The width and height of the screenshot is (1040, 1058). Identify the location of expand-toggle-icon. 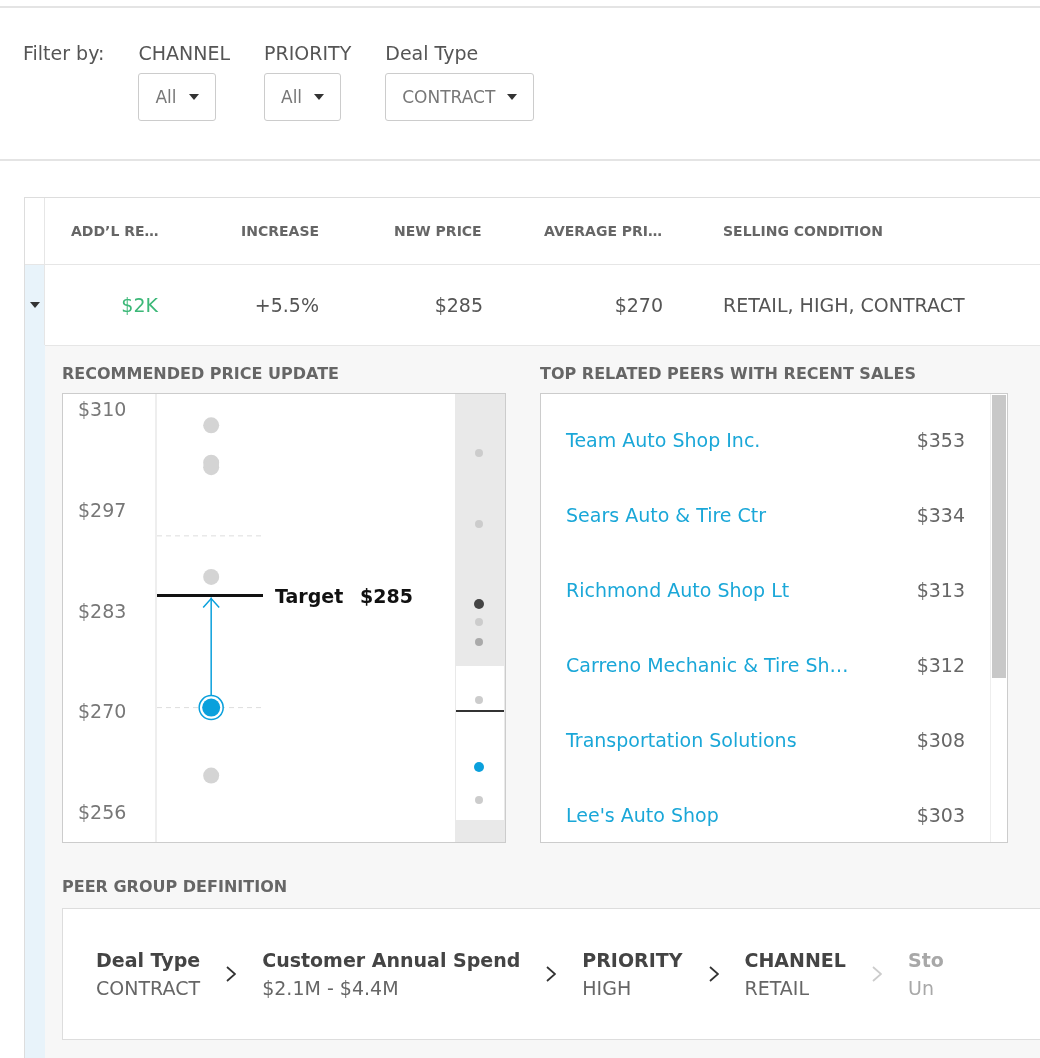
(34, 305).